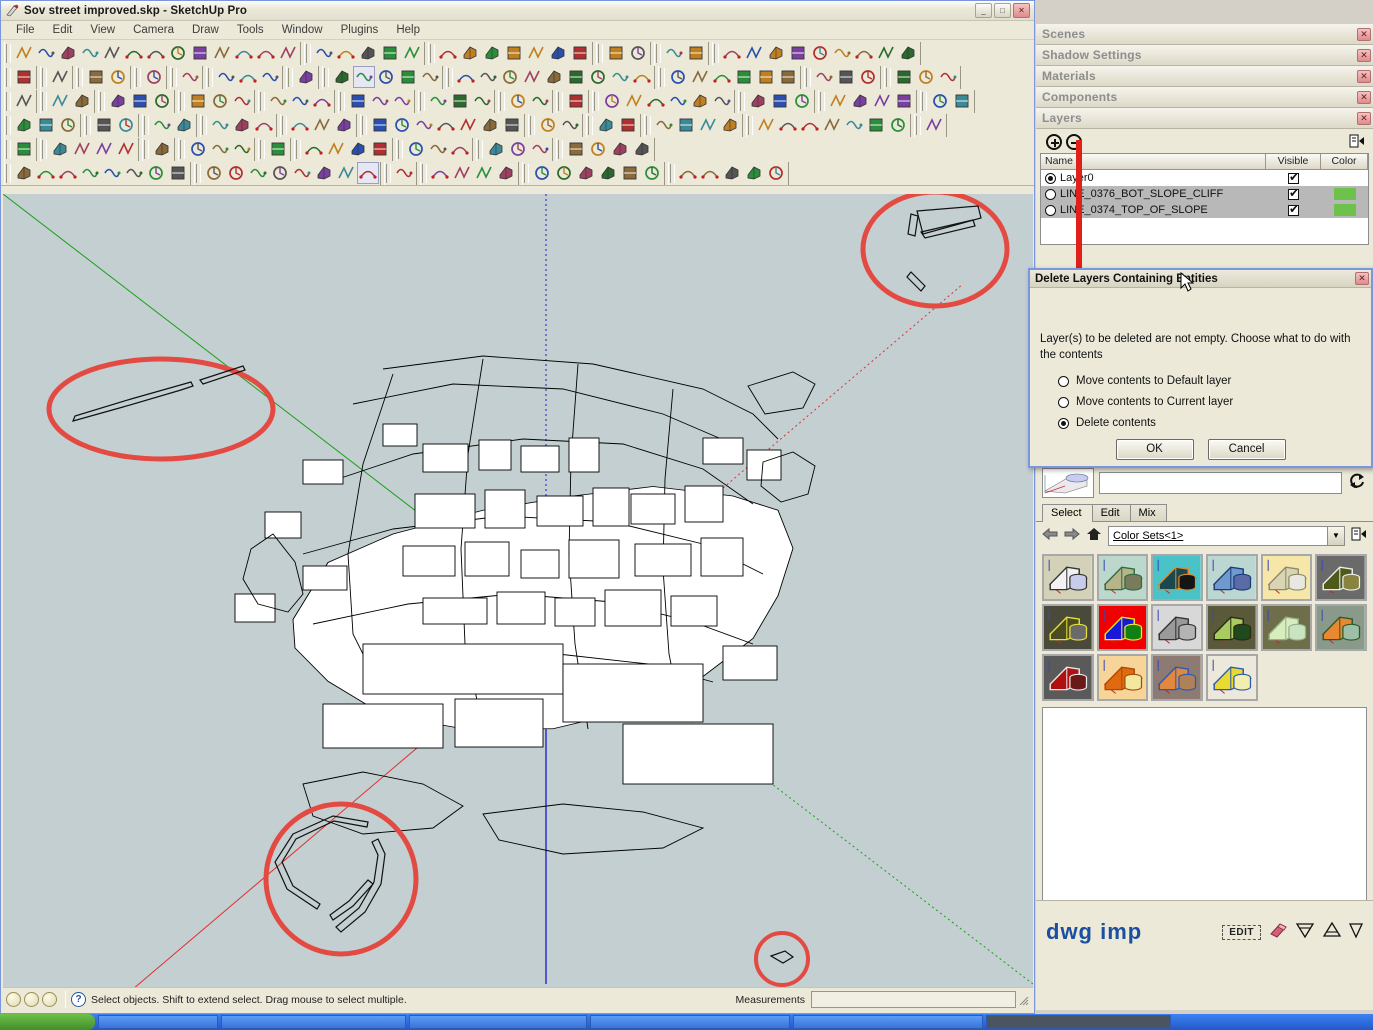 Image resolution: width=1373 pixels, height=1030 pixels. What do you see at coordinates (696, 53) in the screenshot?
I see `pink-page-icon` at bounding box center [696, 53].